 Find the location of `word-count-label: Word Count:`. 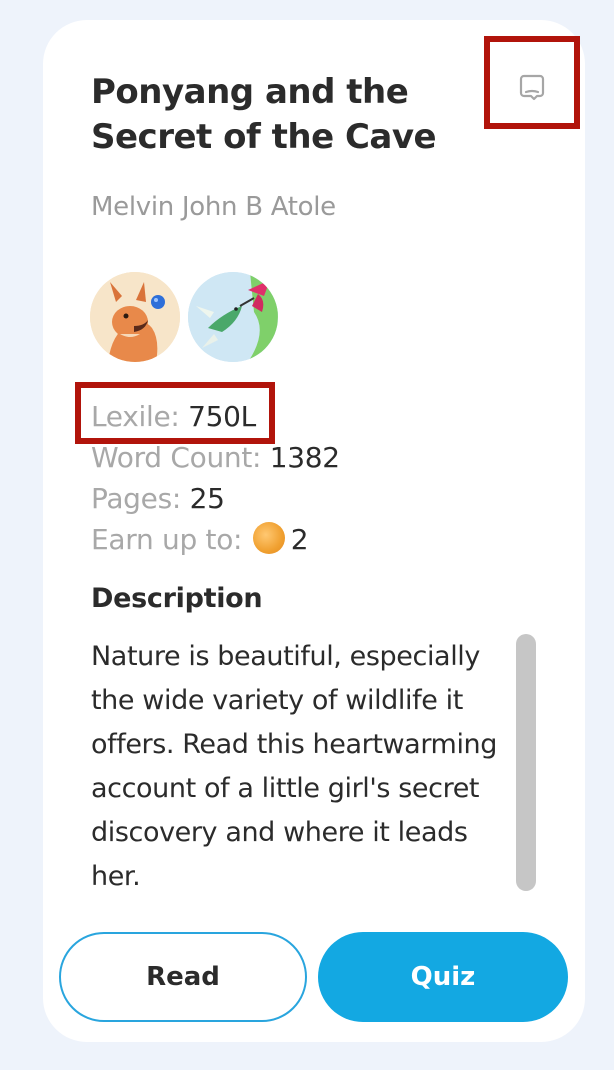

word-count-label: Word Count: is located at coordinates (180, 457).